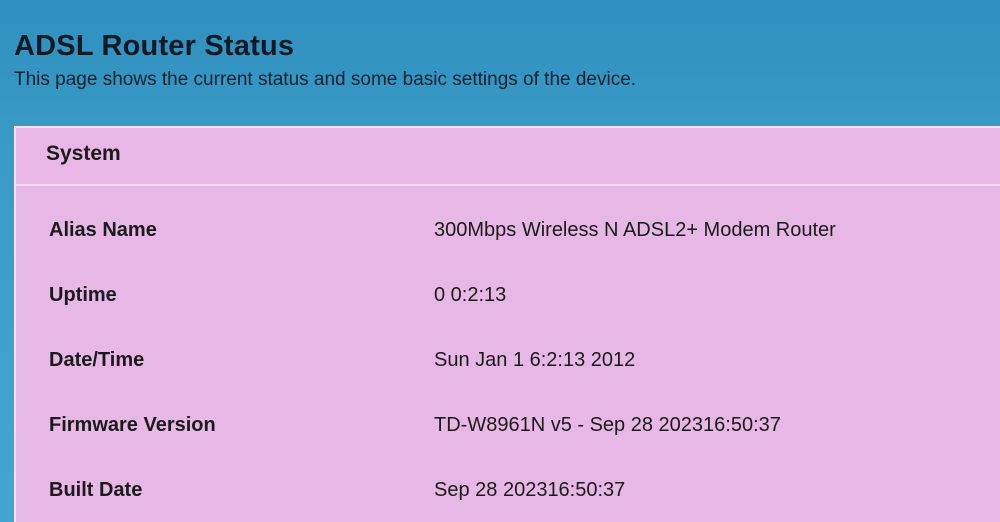 This screenshot has height=522, width=1000. What do you see at coordinates (132, 425) in the screenshot?
I see `firmware-version-label: Firmware Version` at bounding box center [132, 425].